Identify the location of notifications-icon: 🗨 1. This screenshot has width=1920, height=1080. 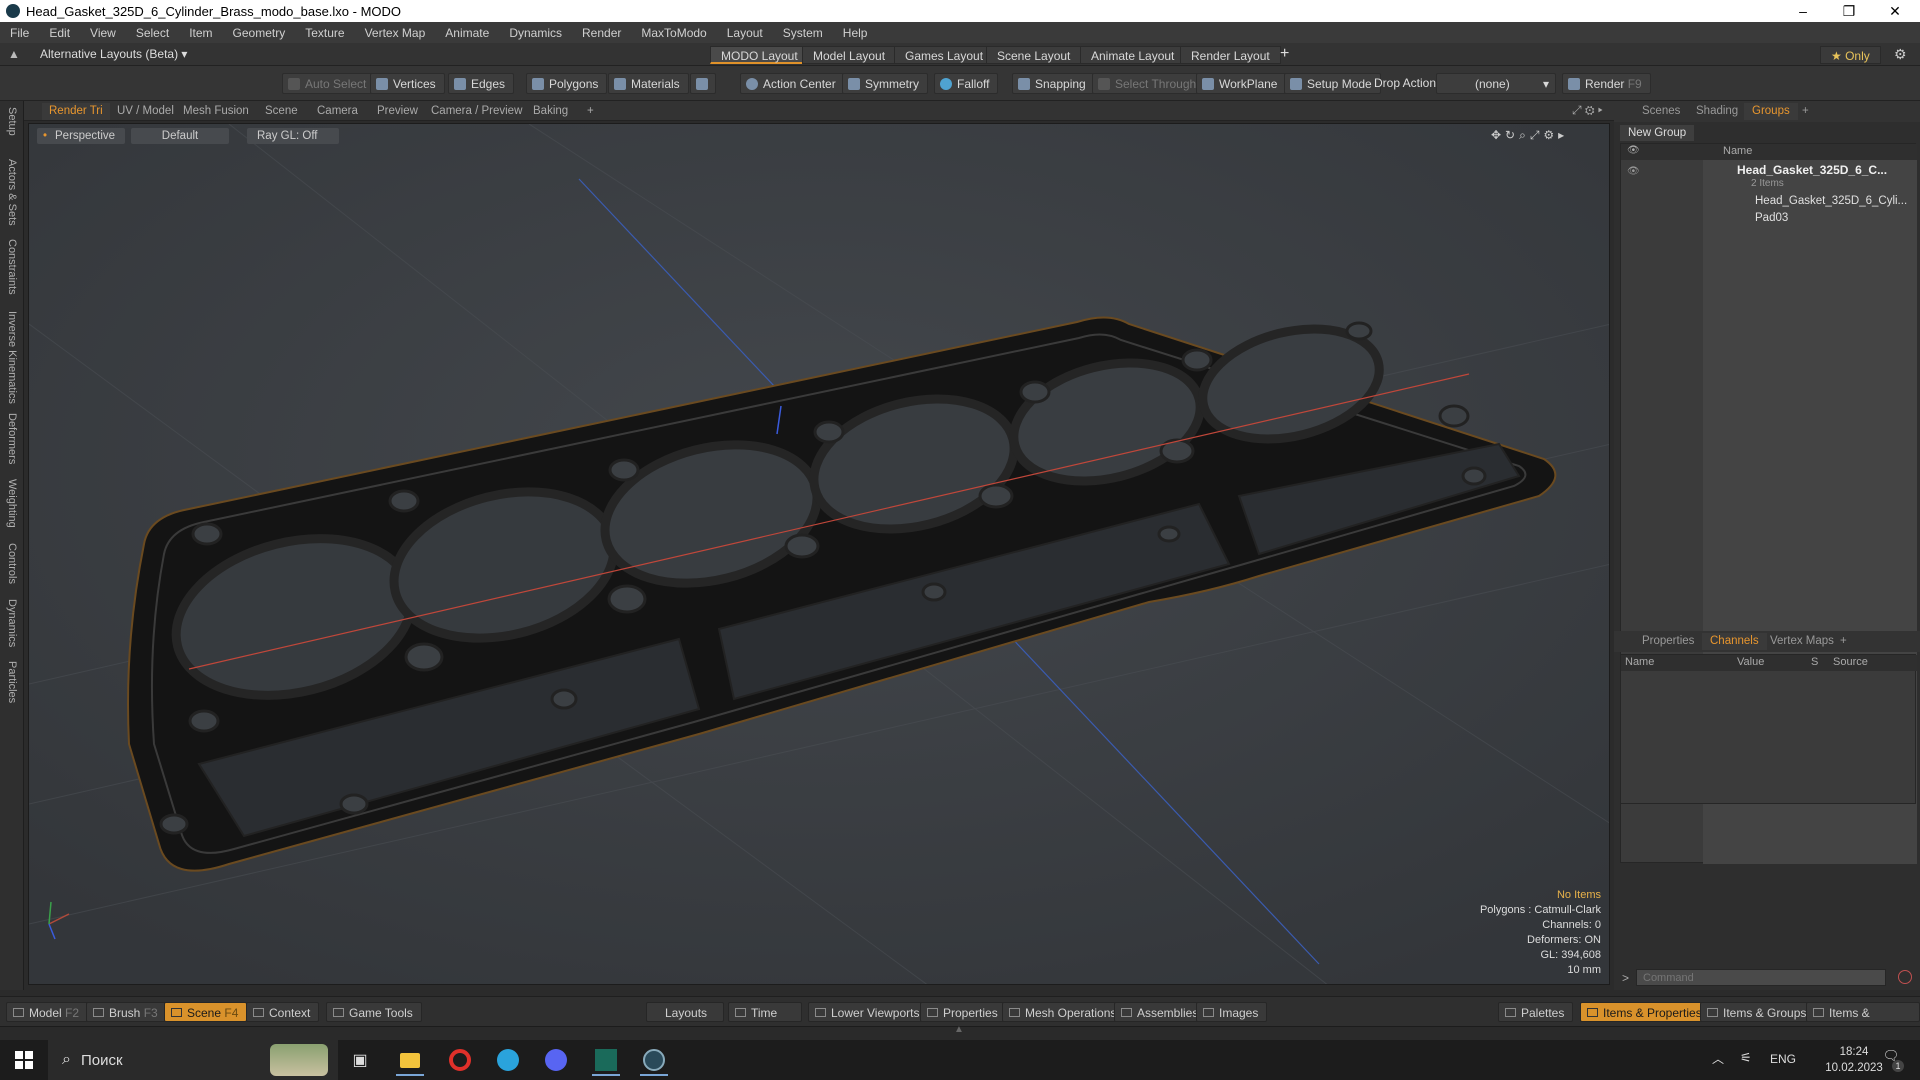
(1892, 1060).